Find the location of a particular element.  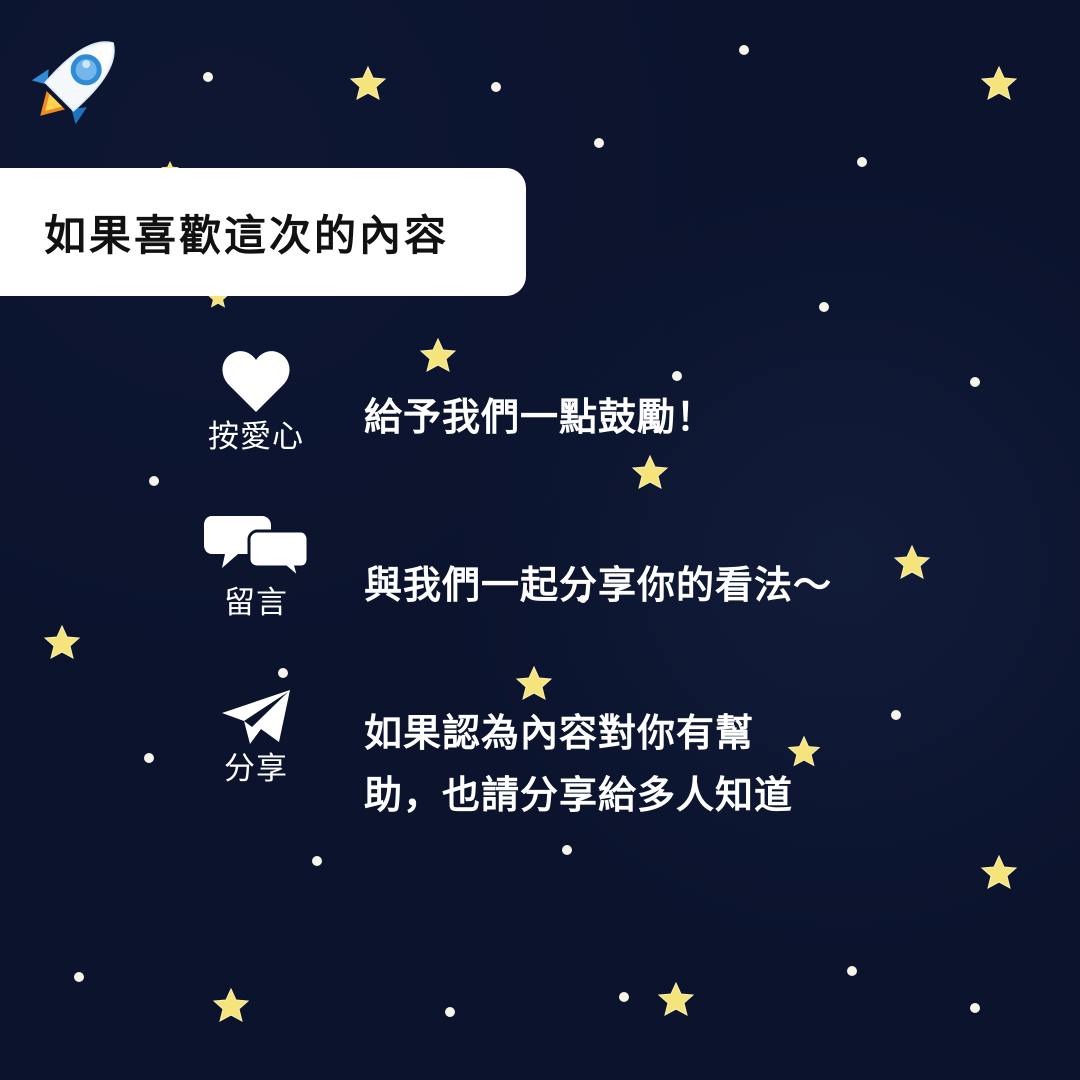

comment-description: 與我們一起分享你的看法～ is located at coordinates (598, 585).